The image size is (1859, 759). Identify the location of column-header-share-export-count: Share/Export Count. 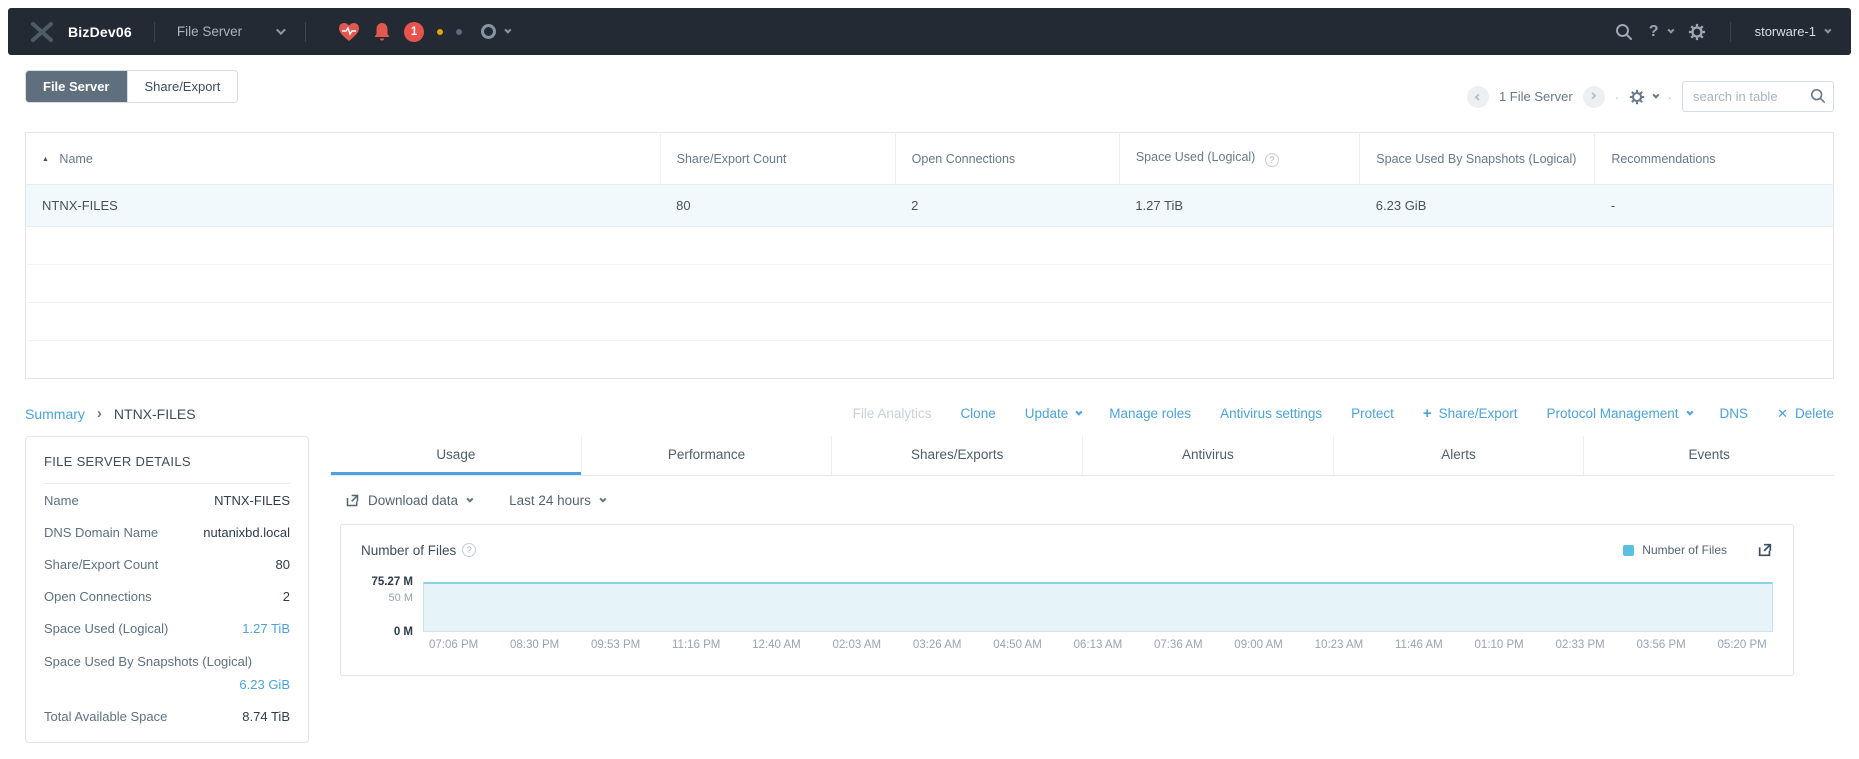
(777, 158).